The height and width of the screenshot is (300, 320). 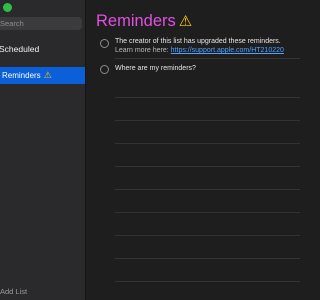 I want to click on reminder-item: Where are my reminders?, so click(x=193, y=71).